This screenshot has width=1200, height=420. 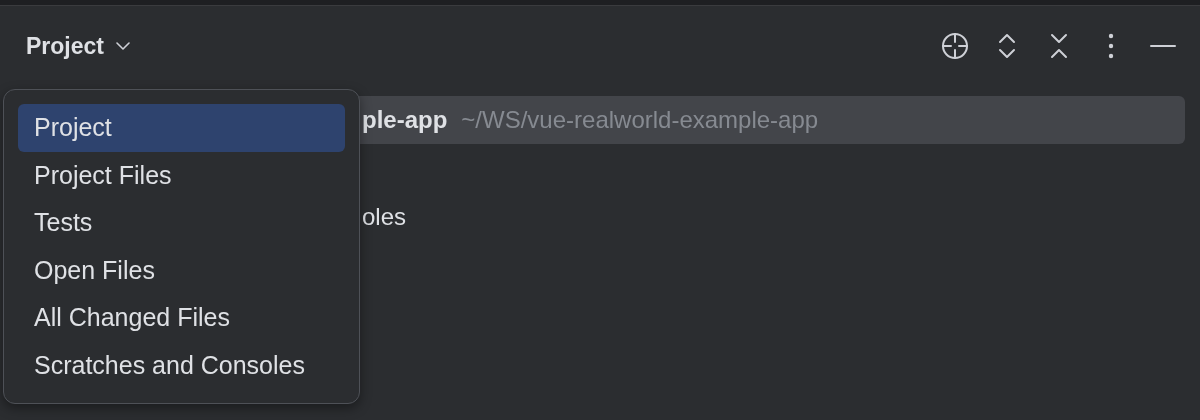 I want to click on project-path: ~/WS/vue-realworld-example-app, so click(x=640, y=120).